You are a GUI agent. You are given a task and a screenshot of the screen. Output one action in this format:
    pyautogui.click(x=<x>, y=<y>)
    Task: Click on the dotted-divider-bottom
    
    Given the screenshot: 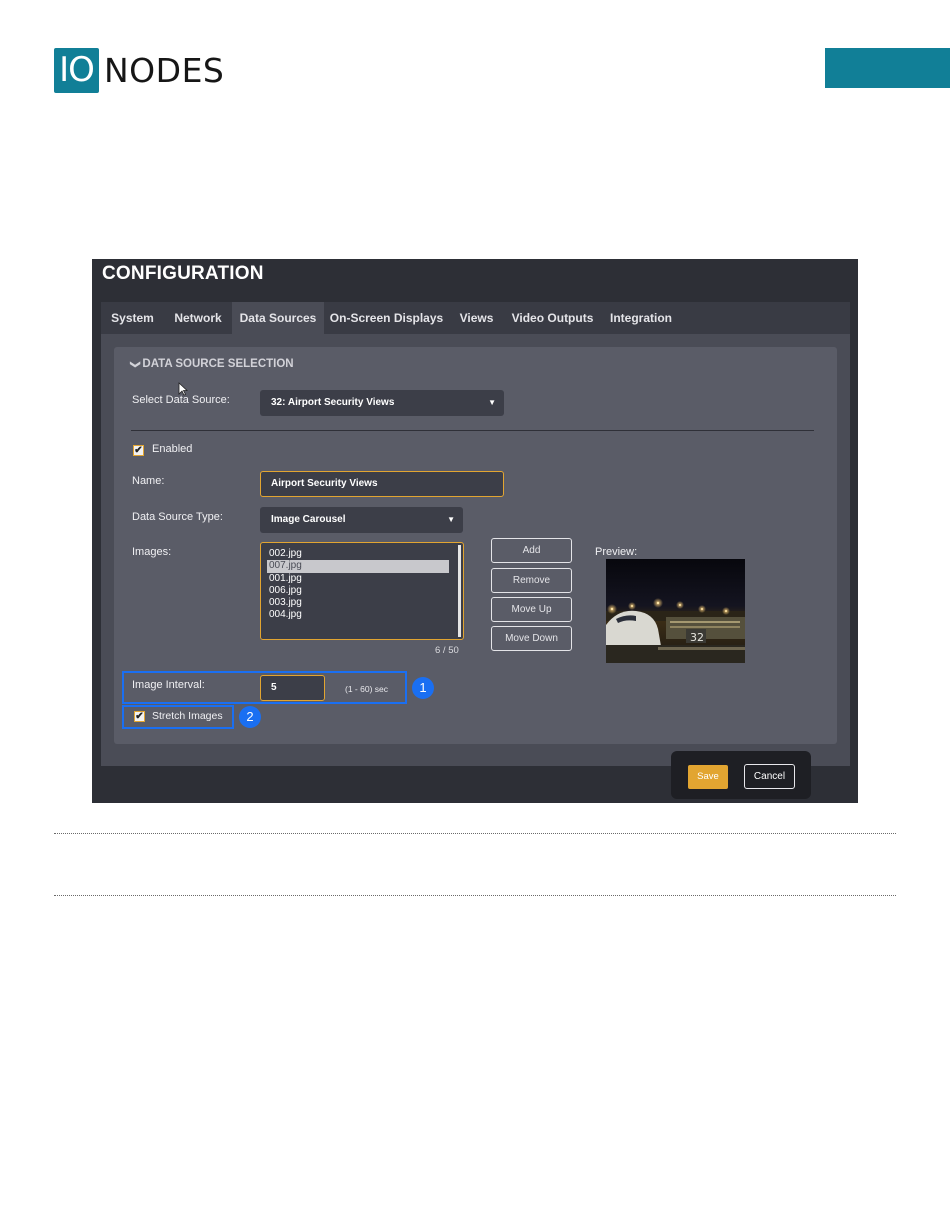 What is the action you would take?
    pyautogui.click(x=475, y=895)
    